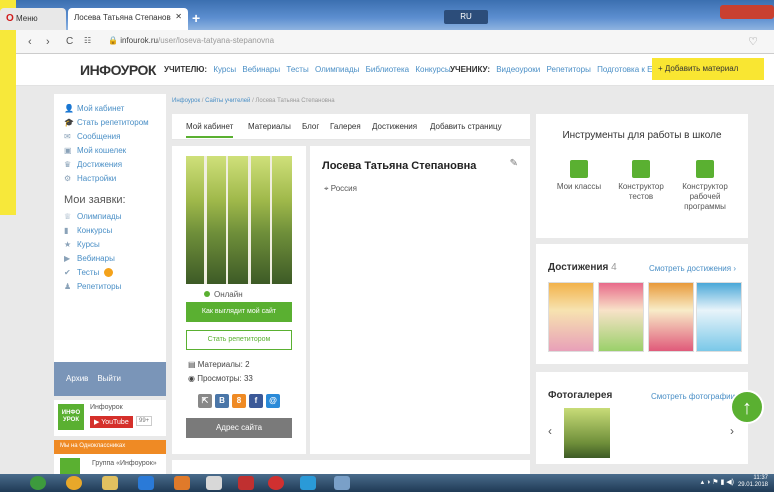  What do you see at coordinates (191, 378) in the screenshot?
I see `eye-icon: ◉` at bounding box center [191, 378].